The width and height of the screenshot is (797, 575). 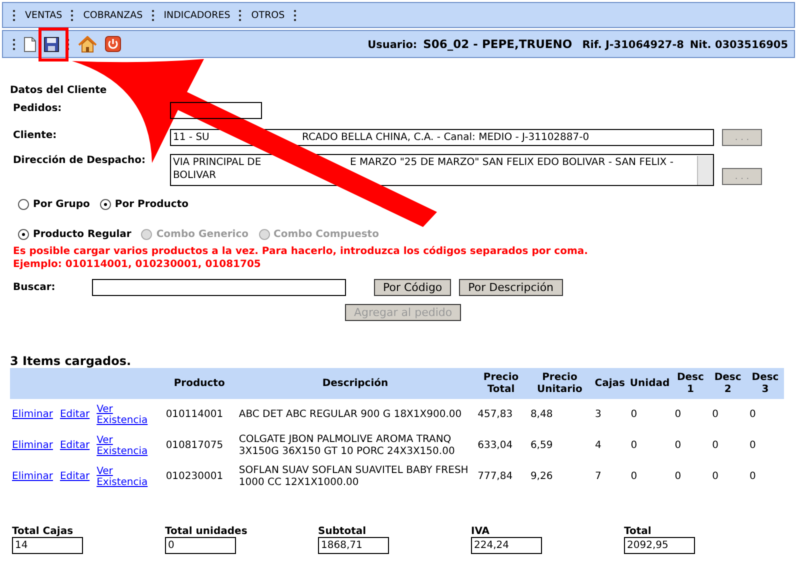 What do you see at coordinates (61, 204) in the screenshot?
I see `radio-label: Por Grupo` at bounding box center [61, 204].